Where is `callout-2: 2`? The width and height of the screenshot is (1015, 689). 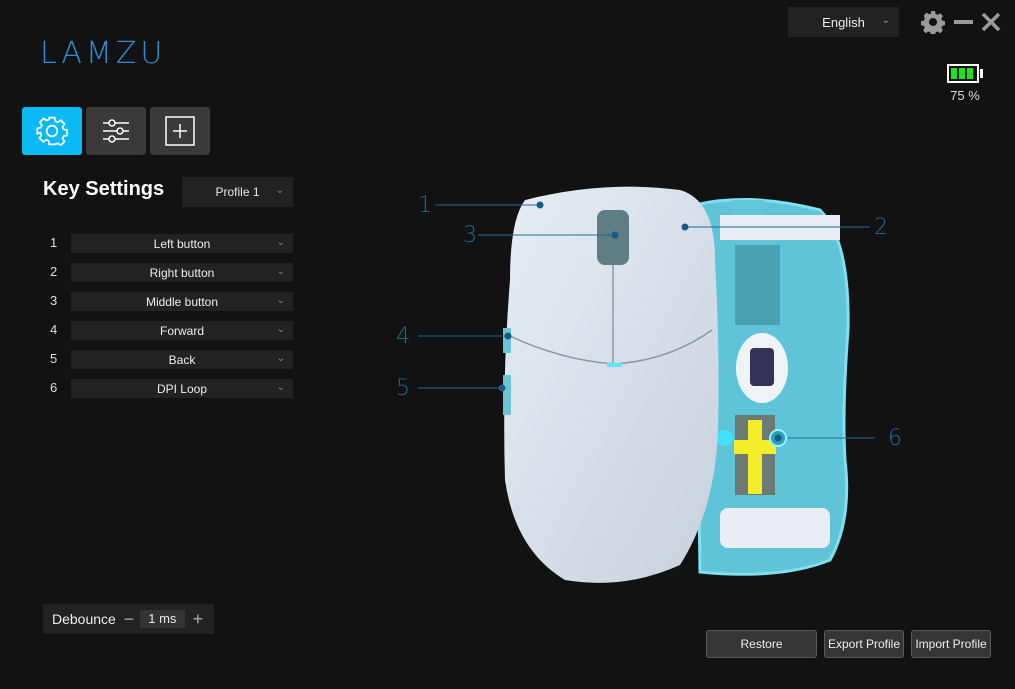
callout-2: 2 is located at coordinates (881, 227).